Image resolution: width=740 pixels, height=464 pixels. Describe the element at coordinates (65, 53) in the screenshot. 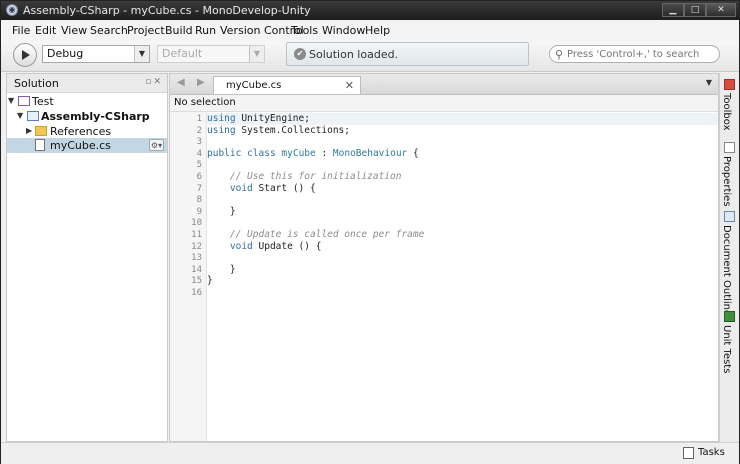

I see `configuration-value: Debug` at that location.